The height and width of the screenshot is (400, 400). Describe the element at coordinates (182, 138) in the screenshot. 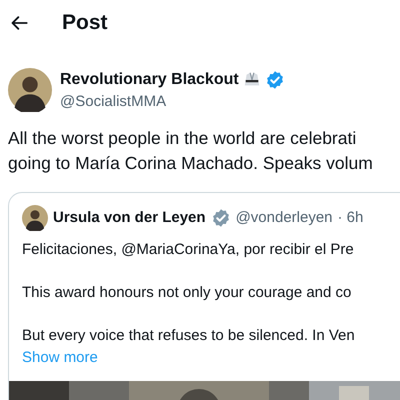

I see `post-text-line: All the worst people in the world are celebrati` at that location.